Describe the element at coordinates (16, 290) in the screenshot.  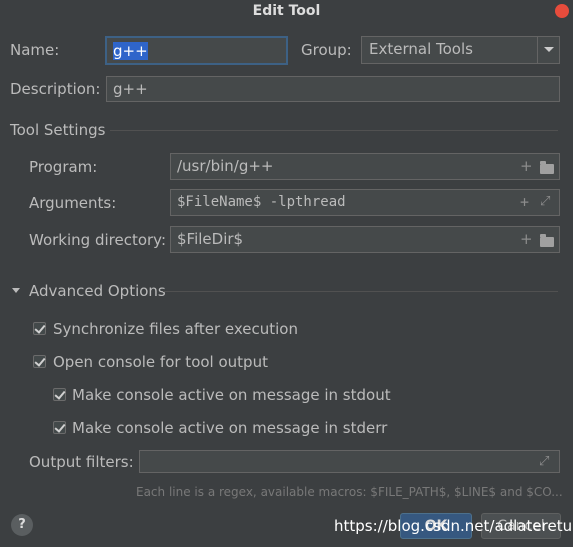
I see `collapse-triangle-icon` at that location.